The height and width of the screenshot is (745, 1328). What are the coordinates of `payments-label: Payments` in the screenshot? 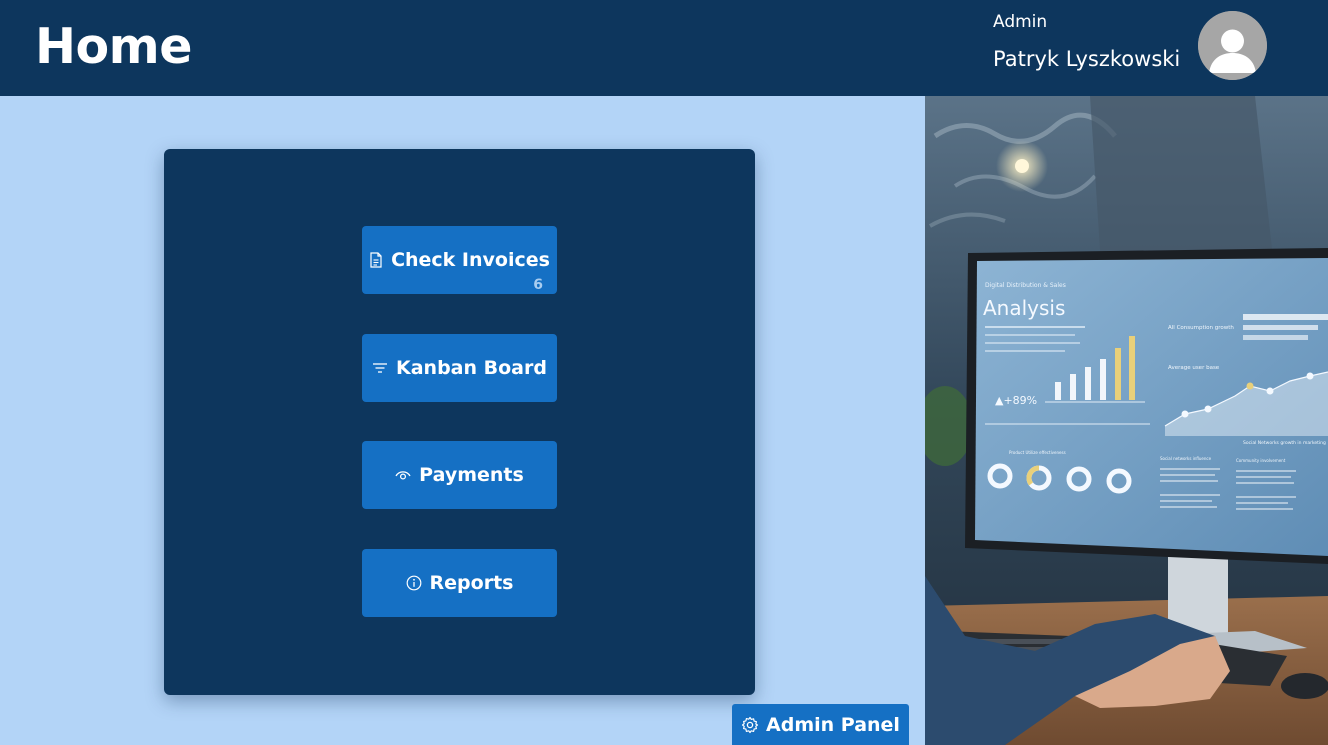 It's located at (471, 475).